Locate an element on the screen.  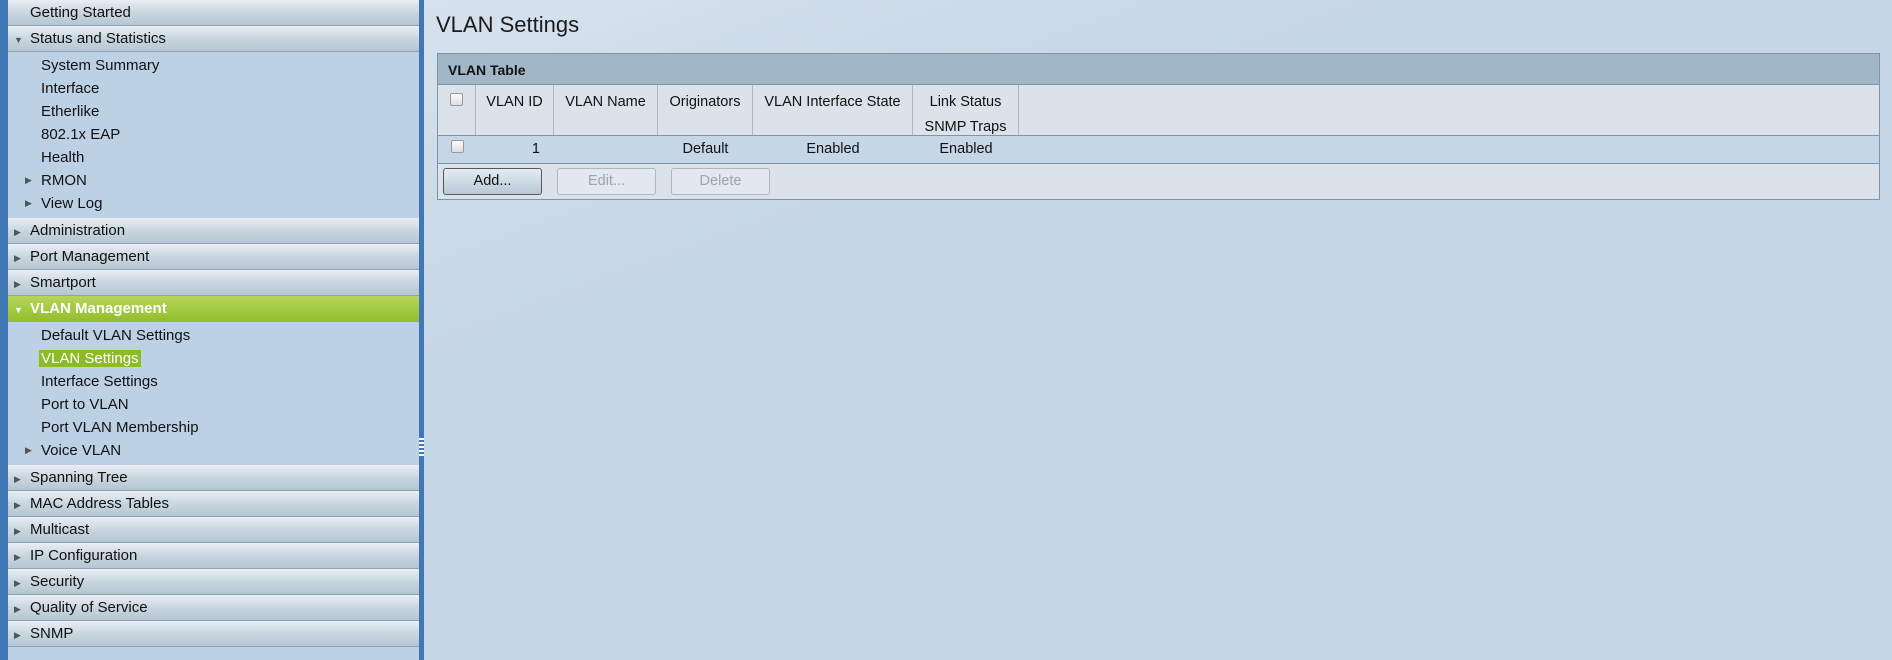
nav-label: Default VLAN Settings is located at coordinates (116, 335).